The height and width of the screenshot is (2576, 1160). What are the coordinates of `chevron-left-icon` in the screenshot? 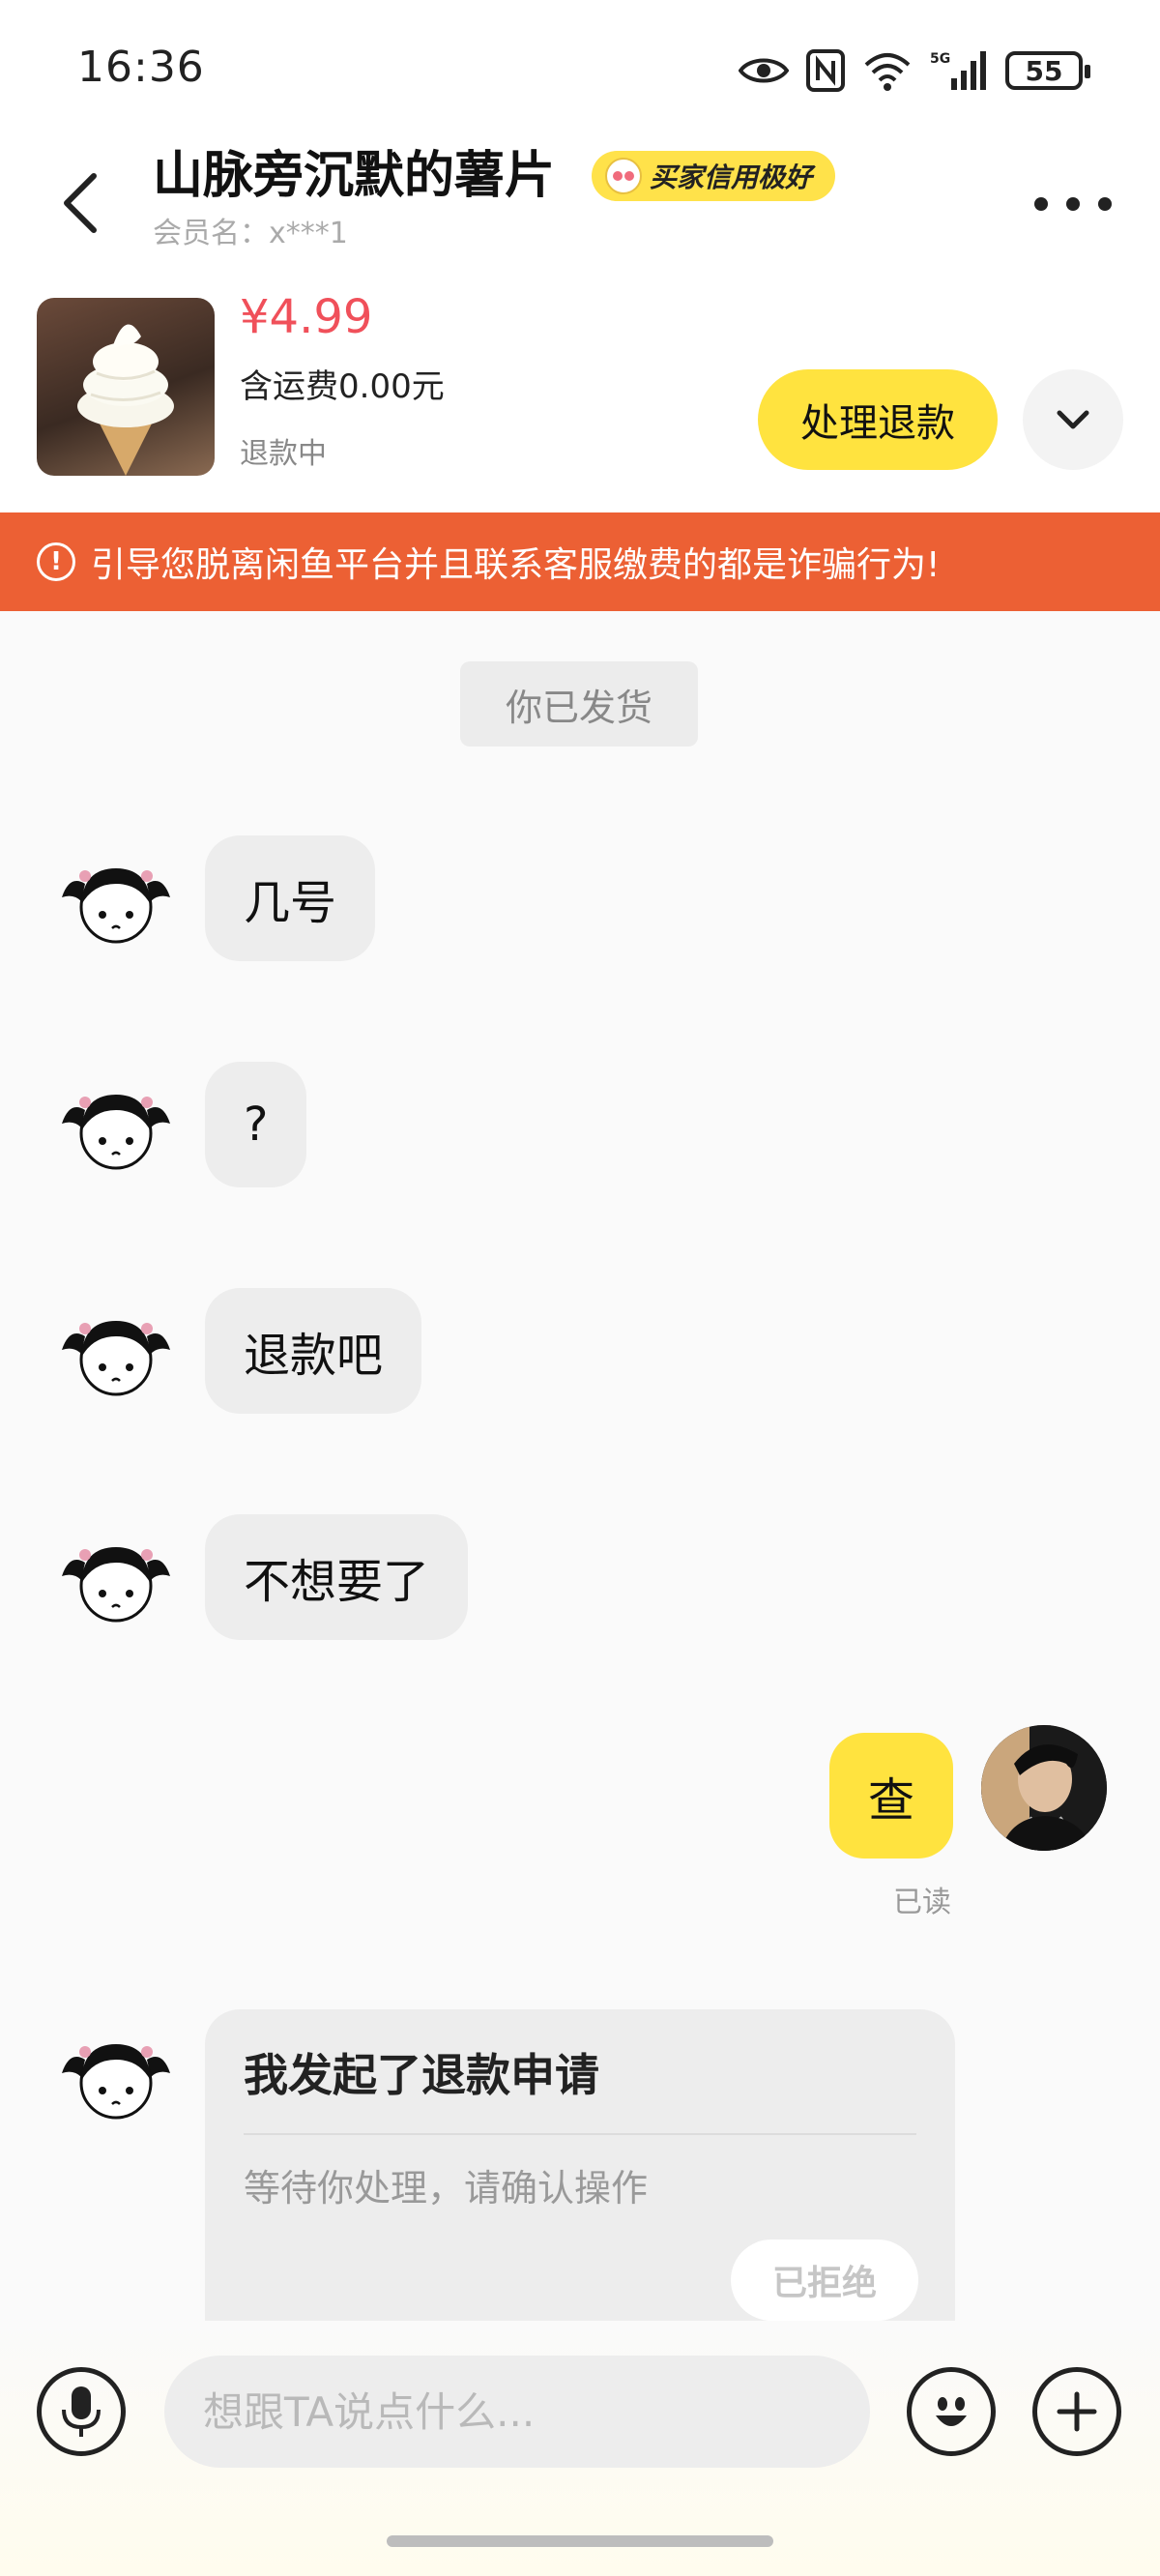 It's located at (80, 203).